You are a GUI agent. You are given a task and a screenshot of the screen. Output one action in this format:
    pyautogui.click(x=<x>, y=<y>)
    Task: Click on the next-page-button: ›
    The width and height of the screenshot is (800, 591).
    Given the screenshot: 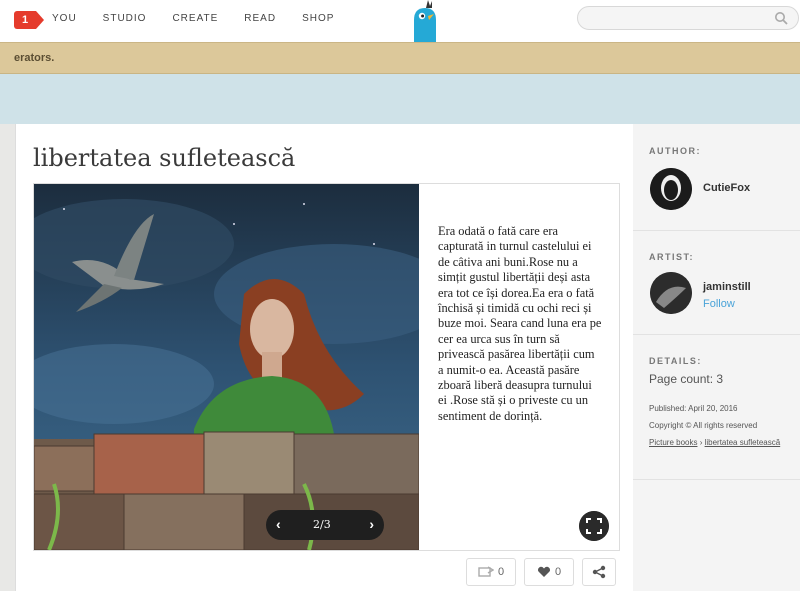 What is the action you would take?
    pyautogui.click(x=371, y=524)
    